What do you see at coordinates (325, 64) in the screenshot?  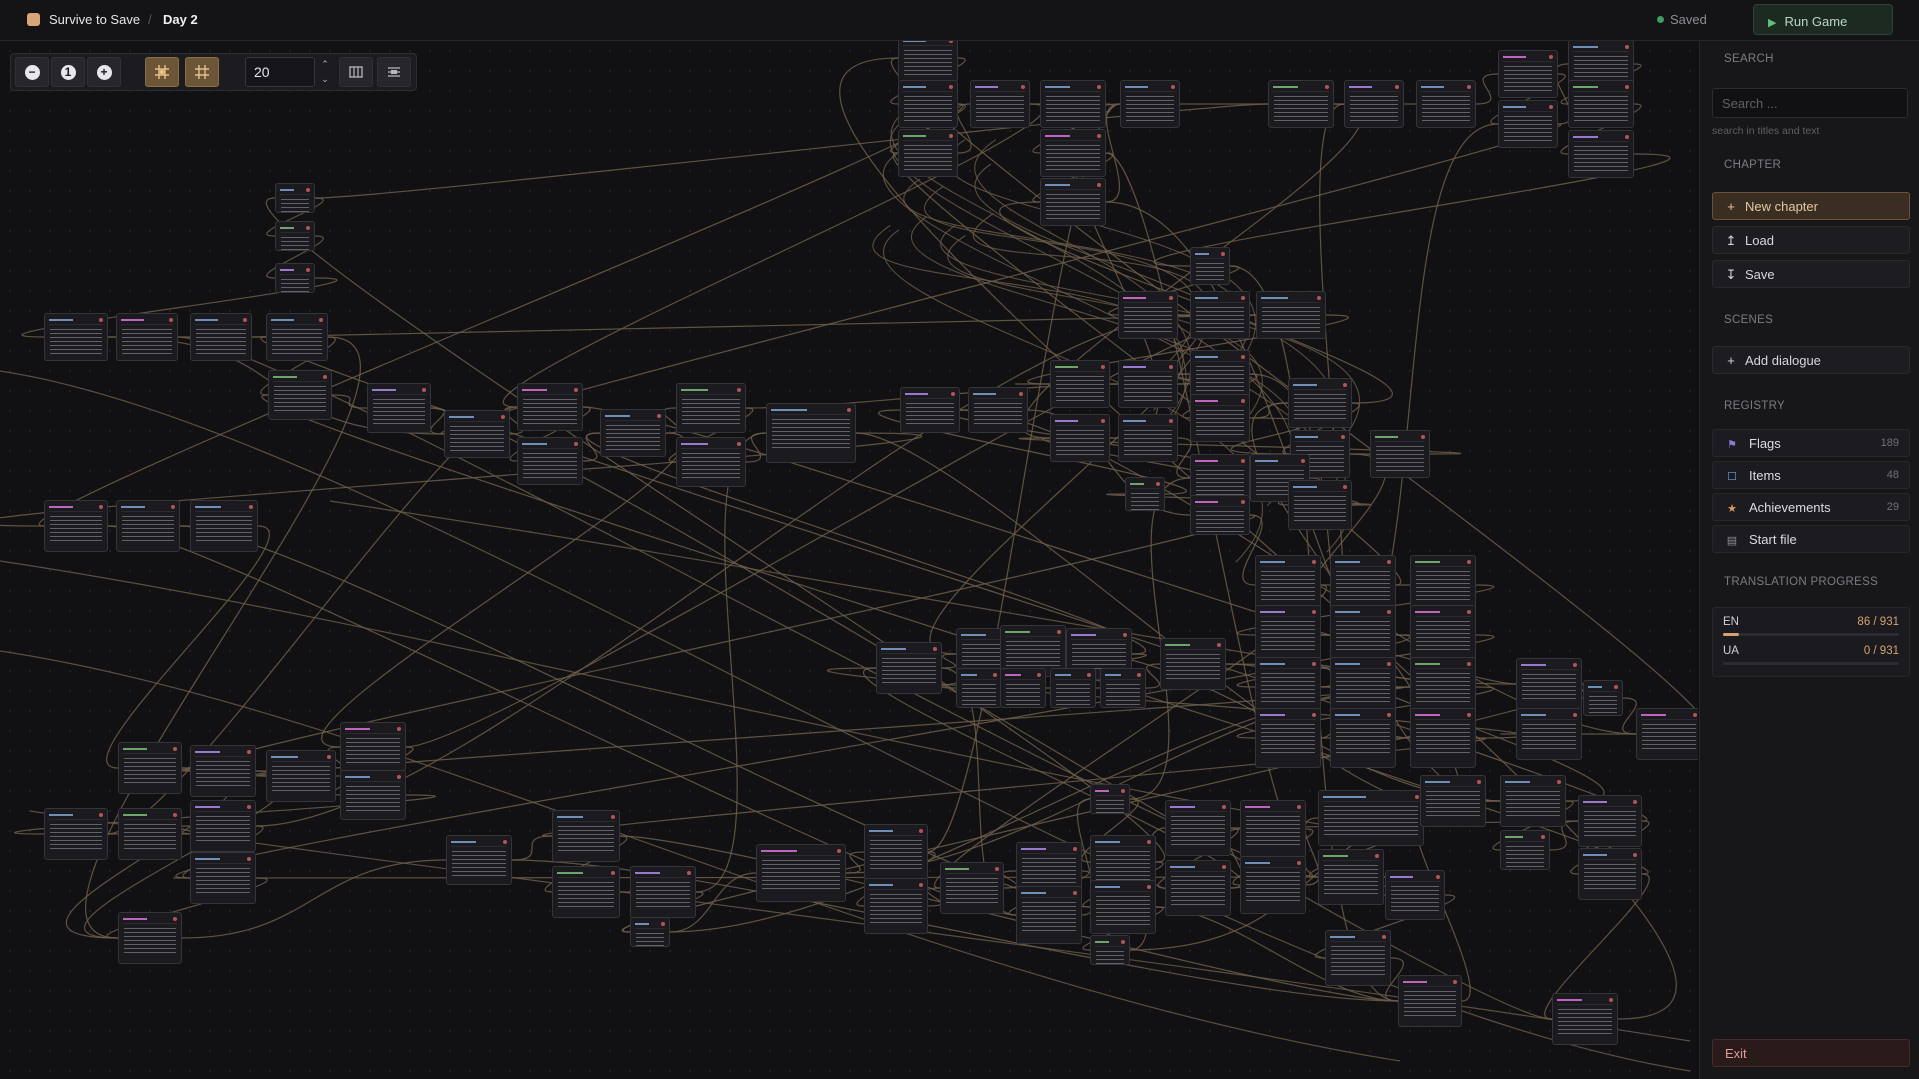 I see `chevron-up-icon: ⌃` at bounding box center [325, 64].